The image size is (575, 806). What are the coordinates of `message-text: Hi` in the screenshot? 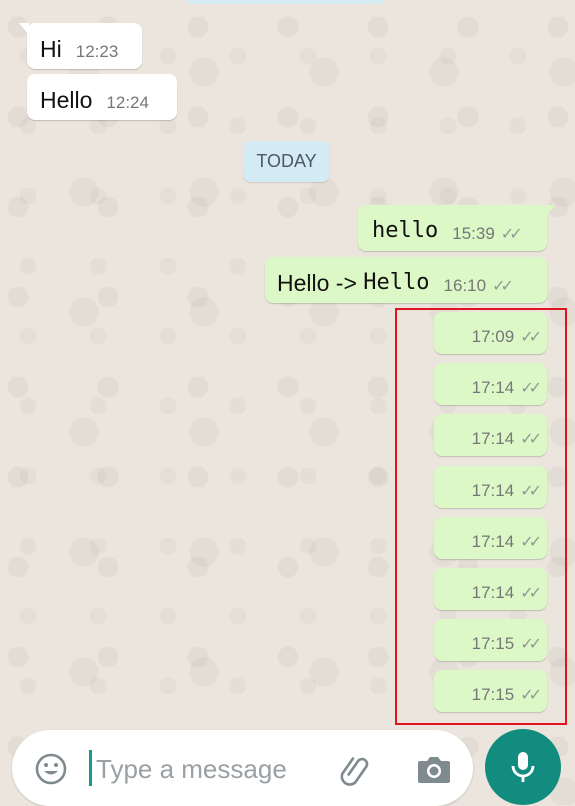 It's located at (51, 49).